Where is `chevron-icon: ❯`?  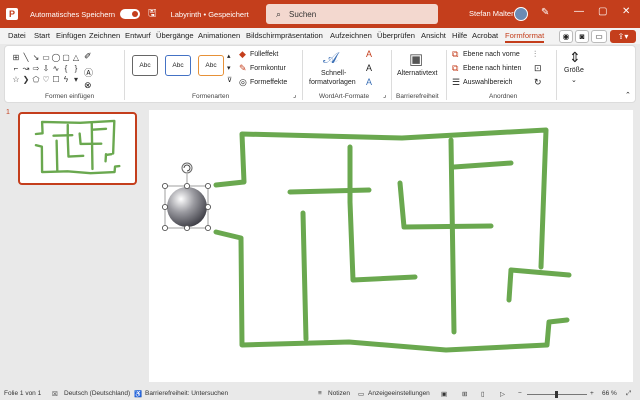 chevron-icon: ❯ is located at coordinates (26, 79).